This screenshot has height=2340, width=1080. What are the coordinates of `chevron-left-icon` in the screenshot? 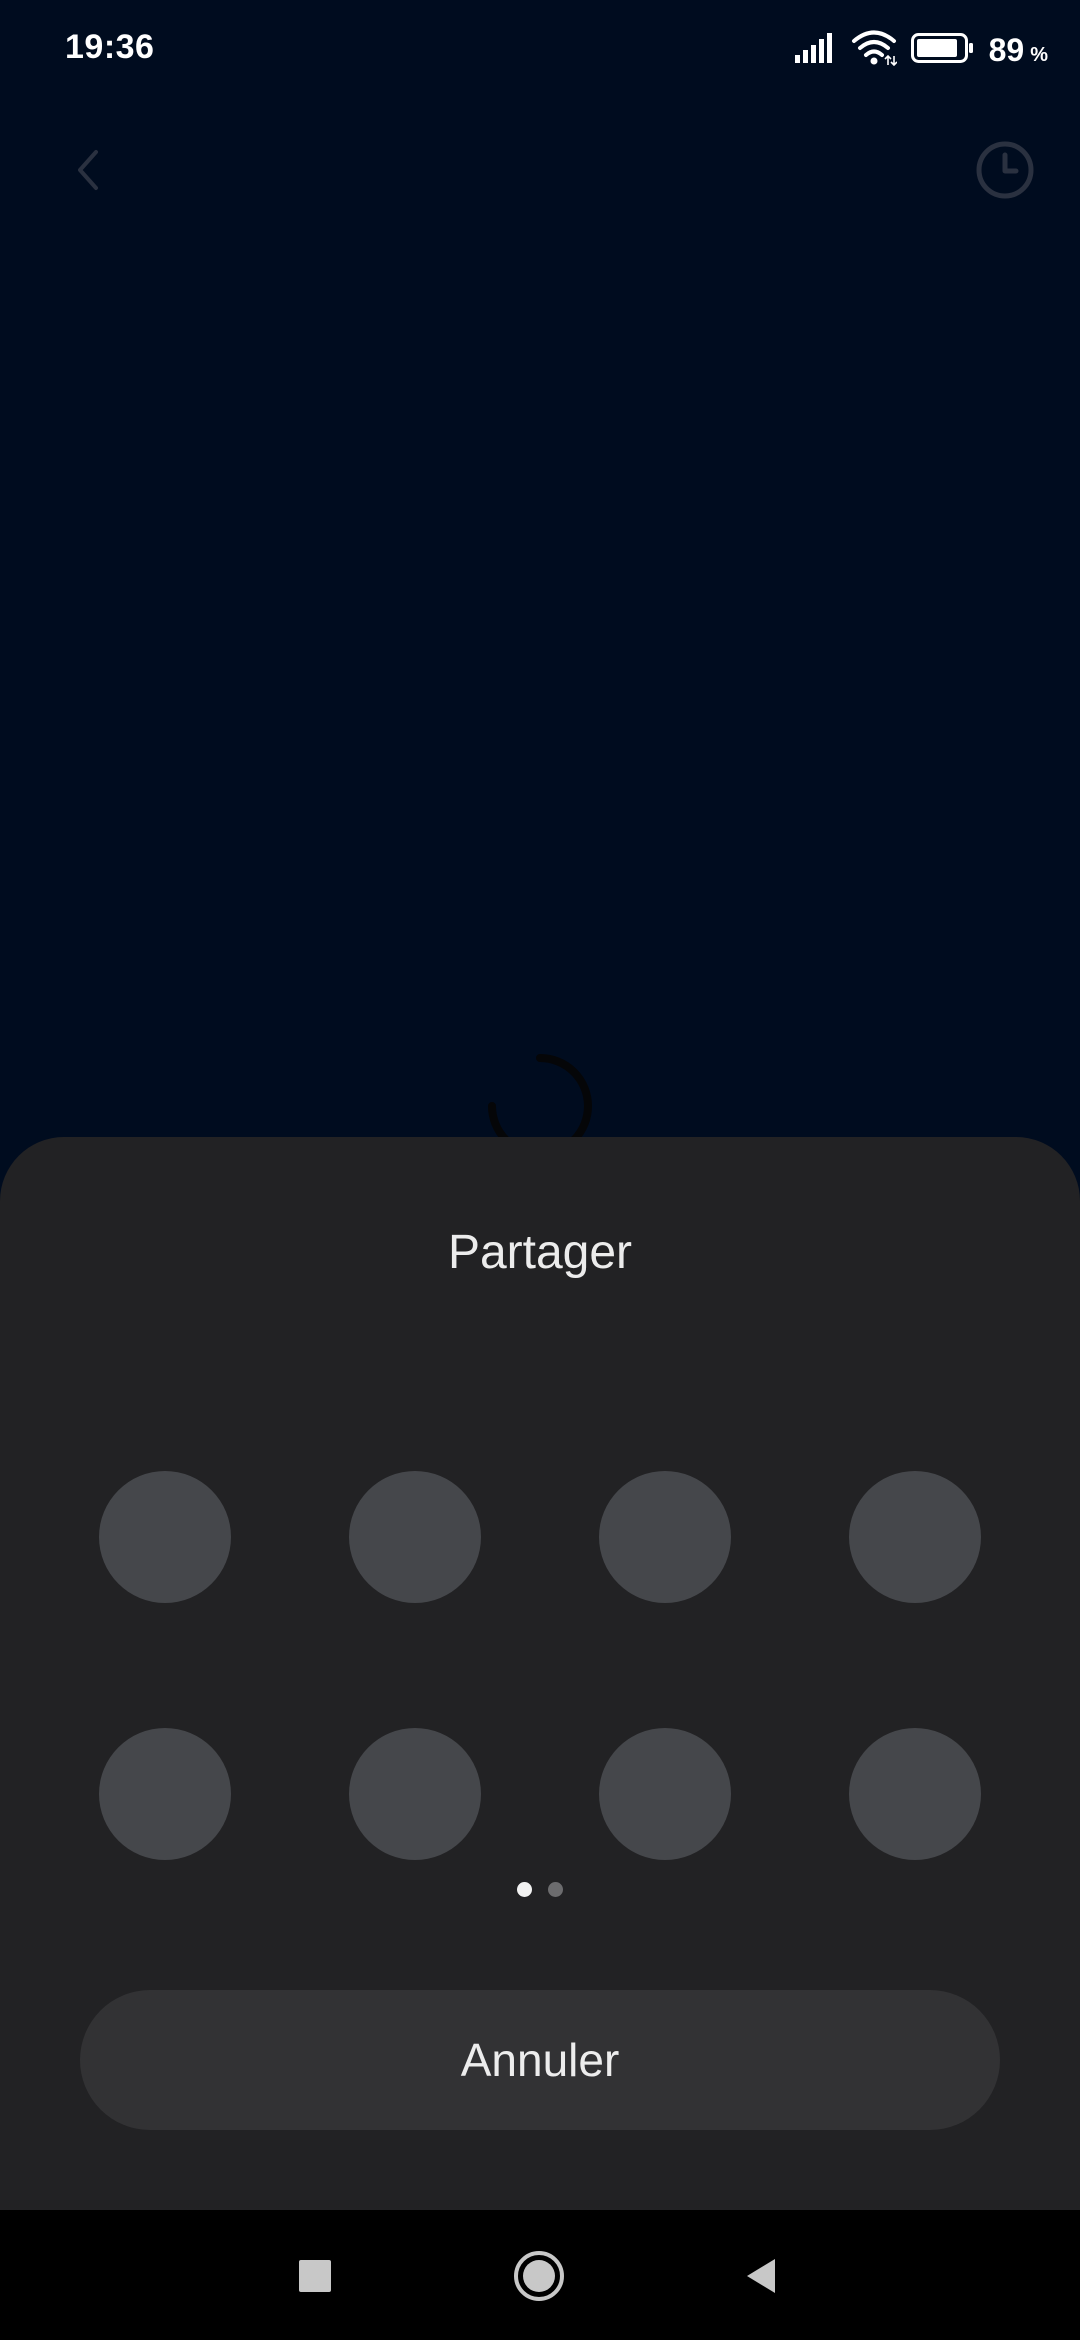 It's located at (88, 170).